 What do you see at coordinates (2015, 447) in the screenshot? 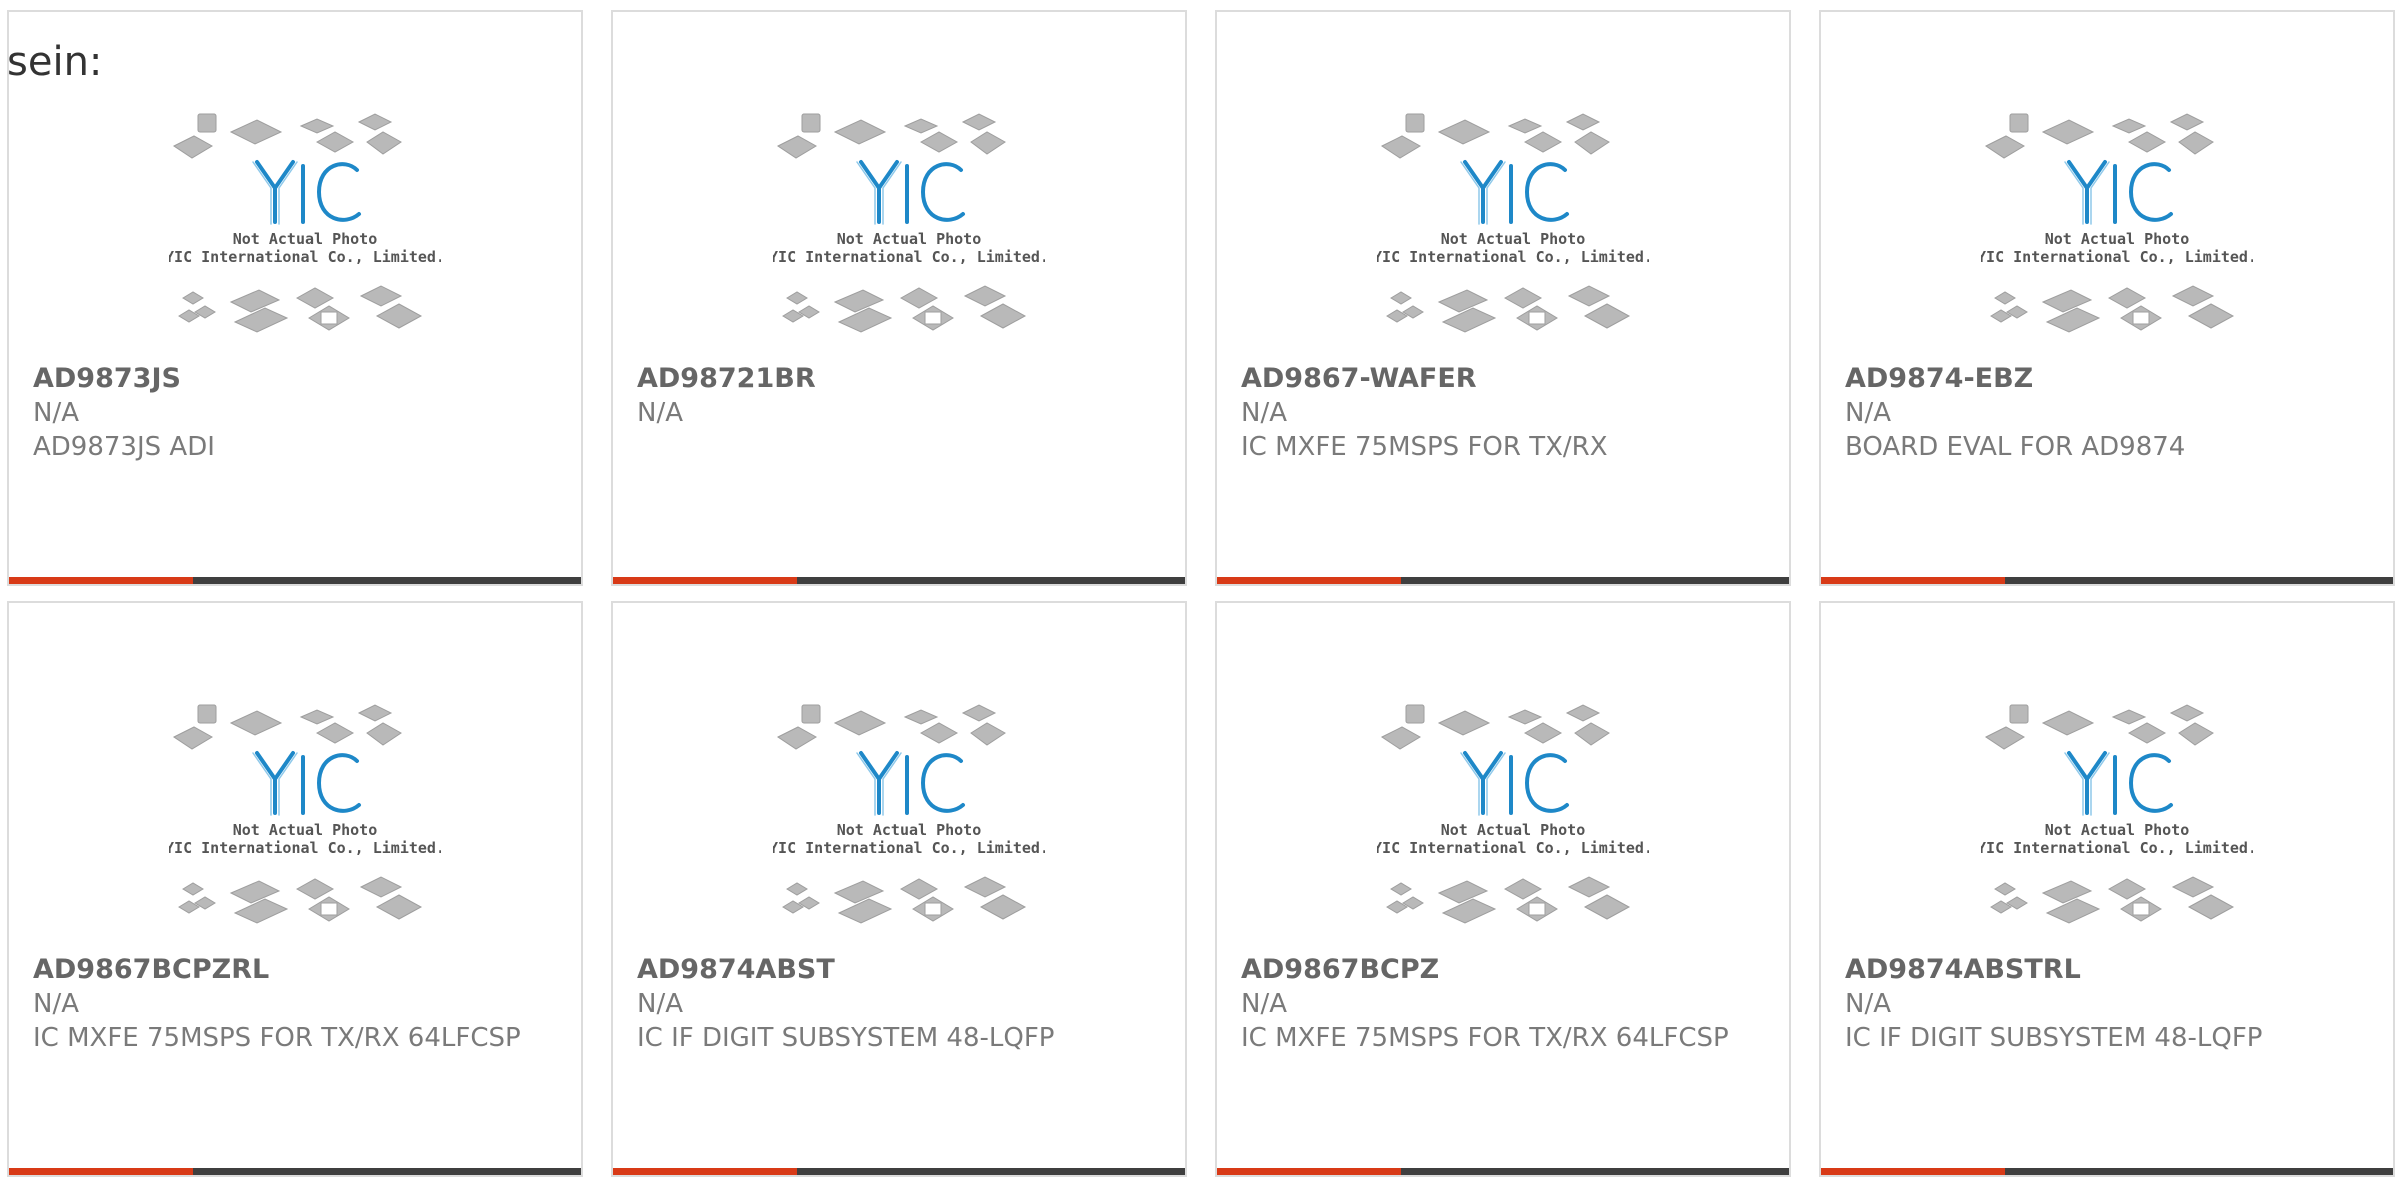
I see `product-description: BOARD EVAL FOR AD9874` at bounding box center [2015, 447].